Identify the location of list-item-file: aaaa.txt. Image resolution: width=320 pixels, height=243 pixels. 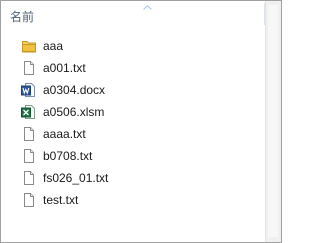
(133, 134).